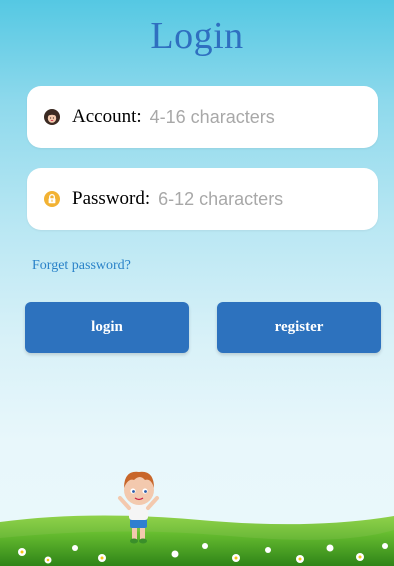 The image size is (394, 566). I want to click on page-title: Login, so click(197, 36).